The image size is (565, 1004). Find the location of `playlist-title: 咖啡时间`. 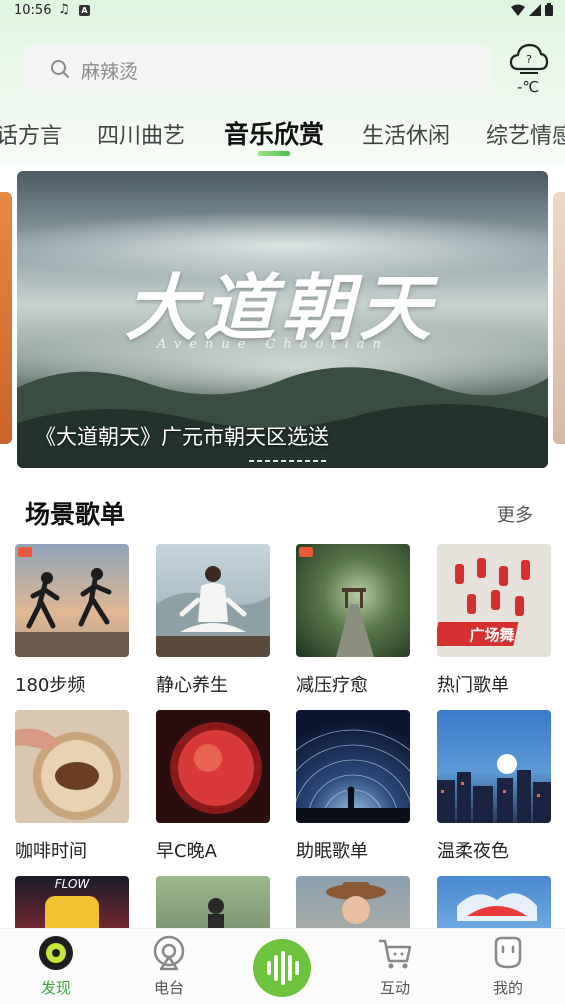

playlist-title: 咖啡时间 is located at coordinates (51, 851).